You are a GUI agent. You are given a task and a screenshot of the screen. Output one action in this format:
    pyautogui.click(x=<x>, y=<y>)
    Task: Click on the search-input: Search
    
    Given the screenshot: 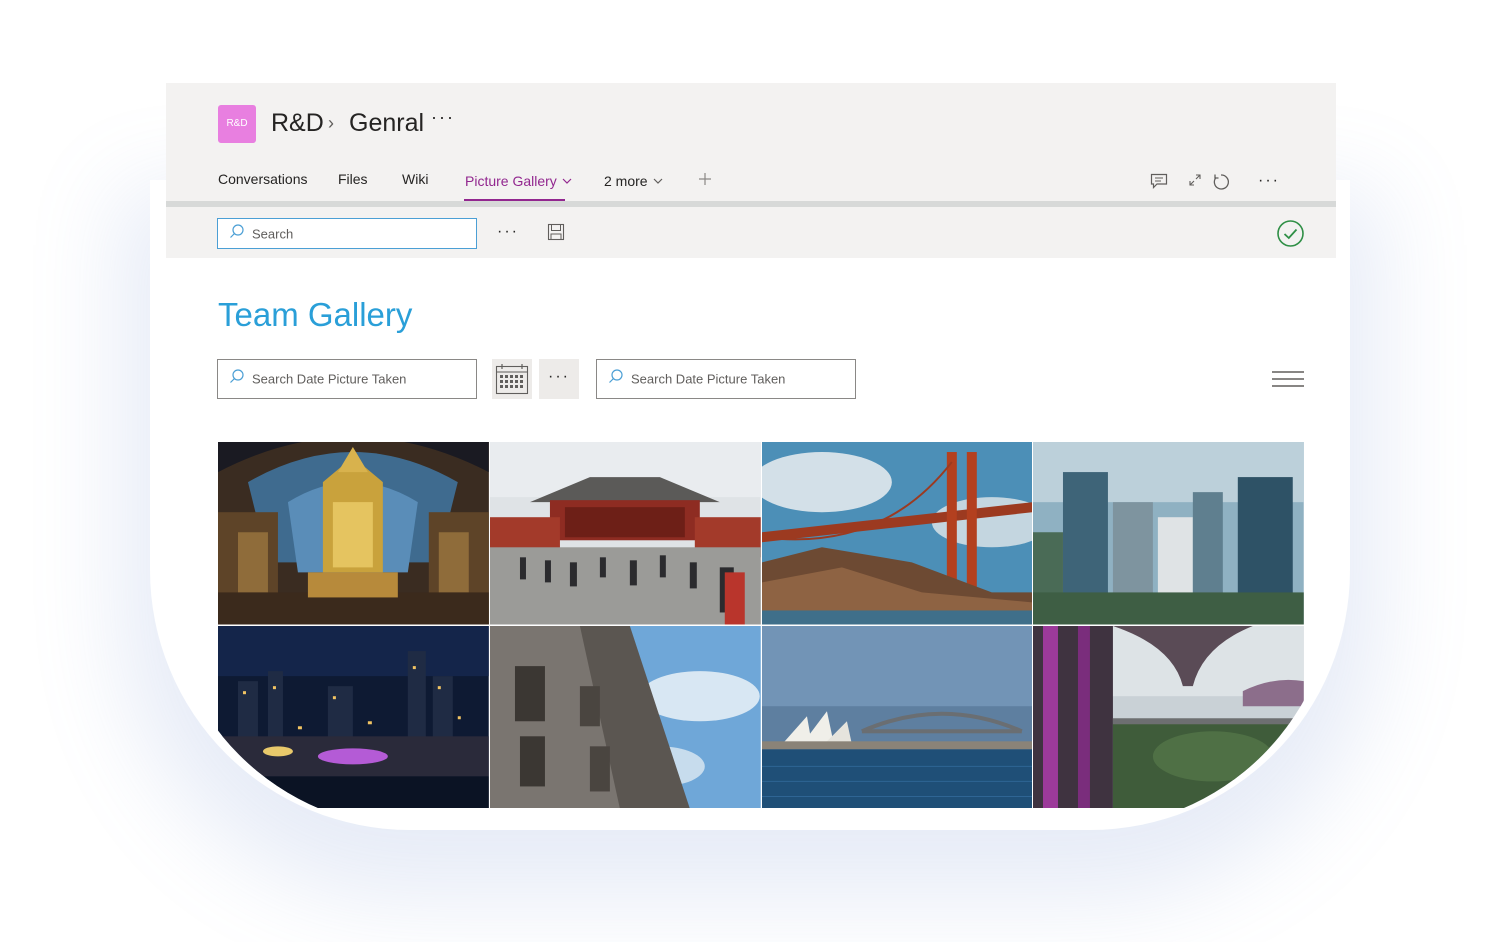 What is the action you would take?
    pyautogui.click(x=347, y=233)
    